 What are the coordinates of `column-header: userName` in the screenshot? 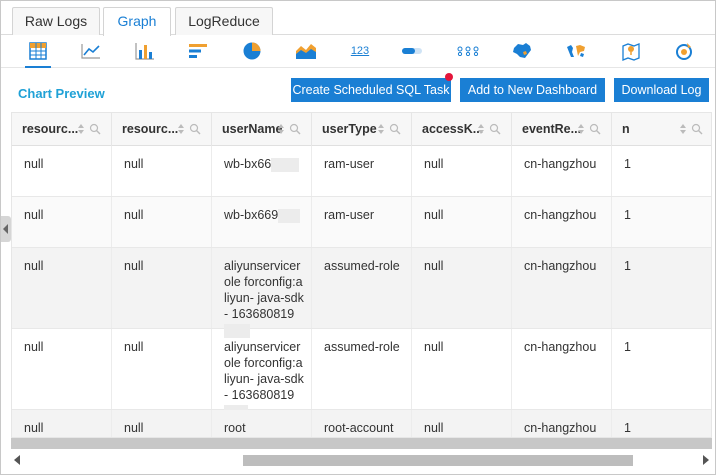 It's located at (262, 129).